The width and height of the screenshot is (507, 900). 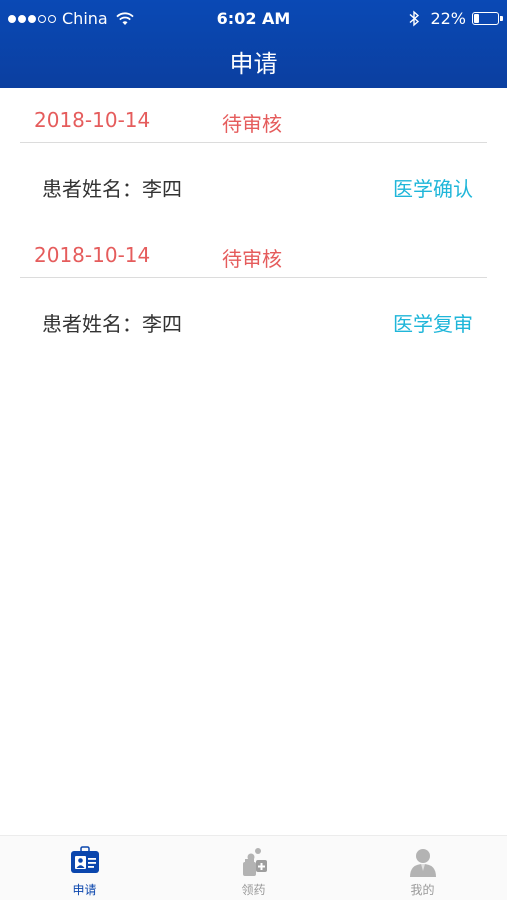 I want to click on status-bar: China 6:02 AM 22%, so click(x=253, y=18).